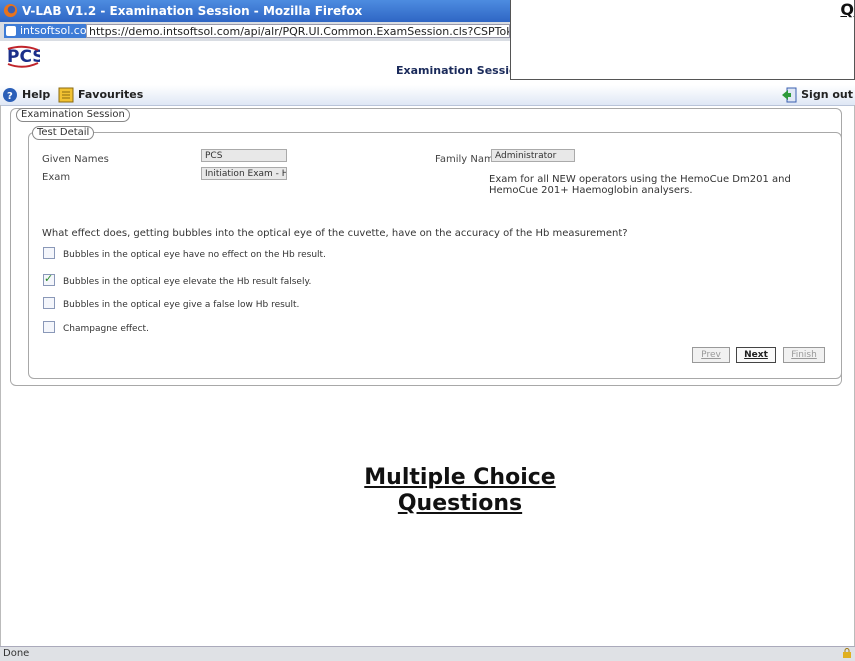 The width and height of the screenshot is (855, 661). Describe the element at coordinates (11, 31) in the screenshot. I see `site-icon` at that location.